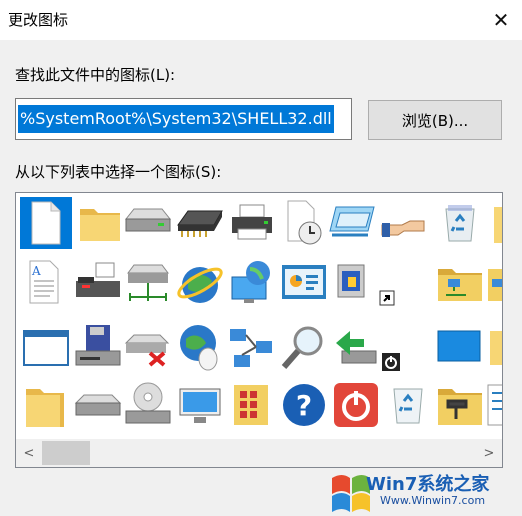 The width and height of the screenshot is (522, 516). What do you see at coordinates (460, 223) in the screenshot?
I see `recycle-bin-full-icon` at bounding box center [460, 223].